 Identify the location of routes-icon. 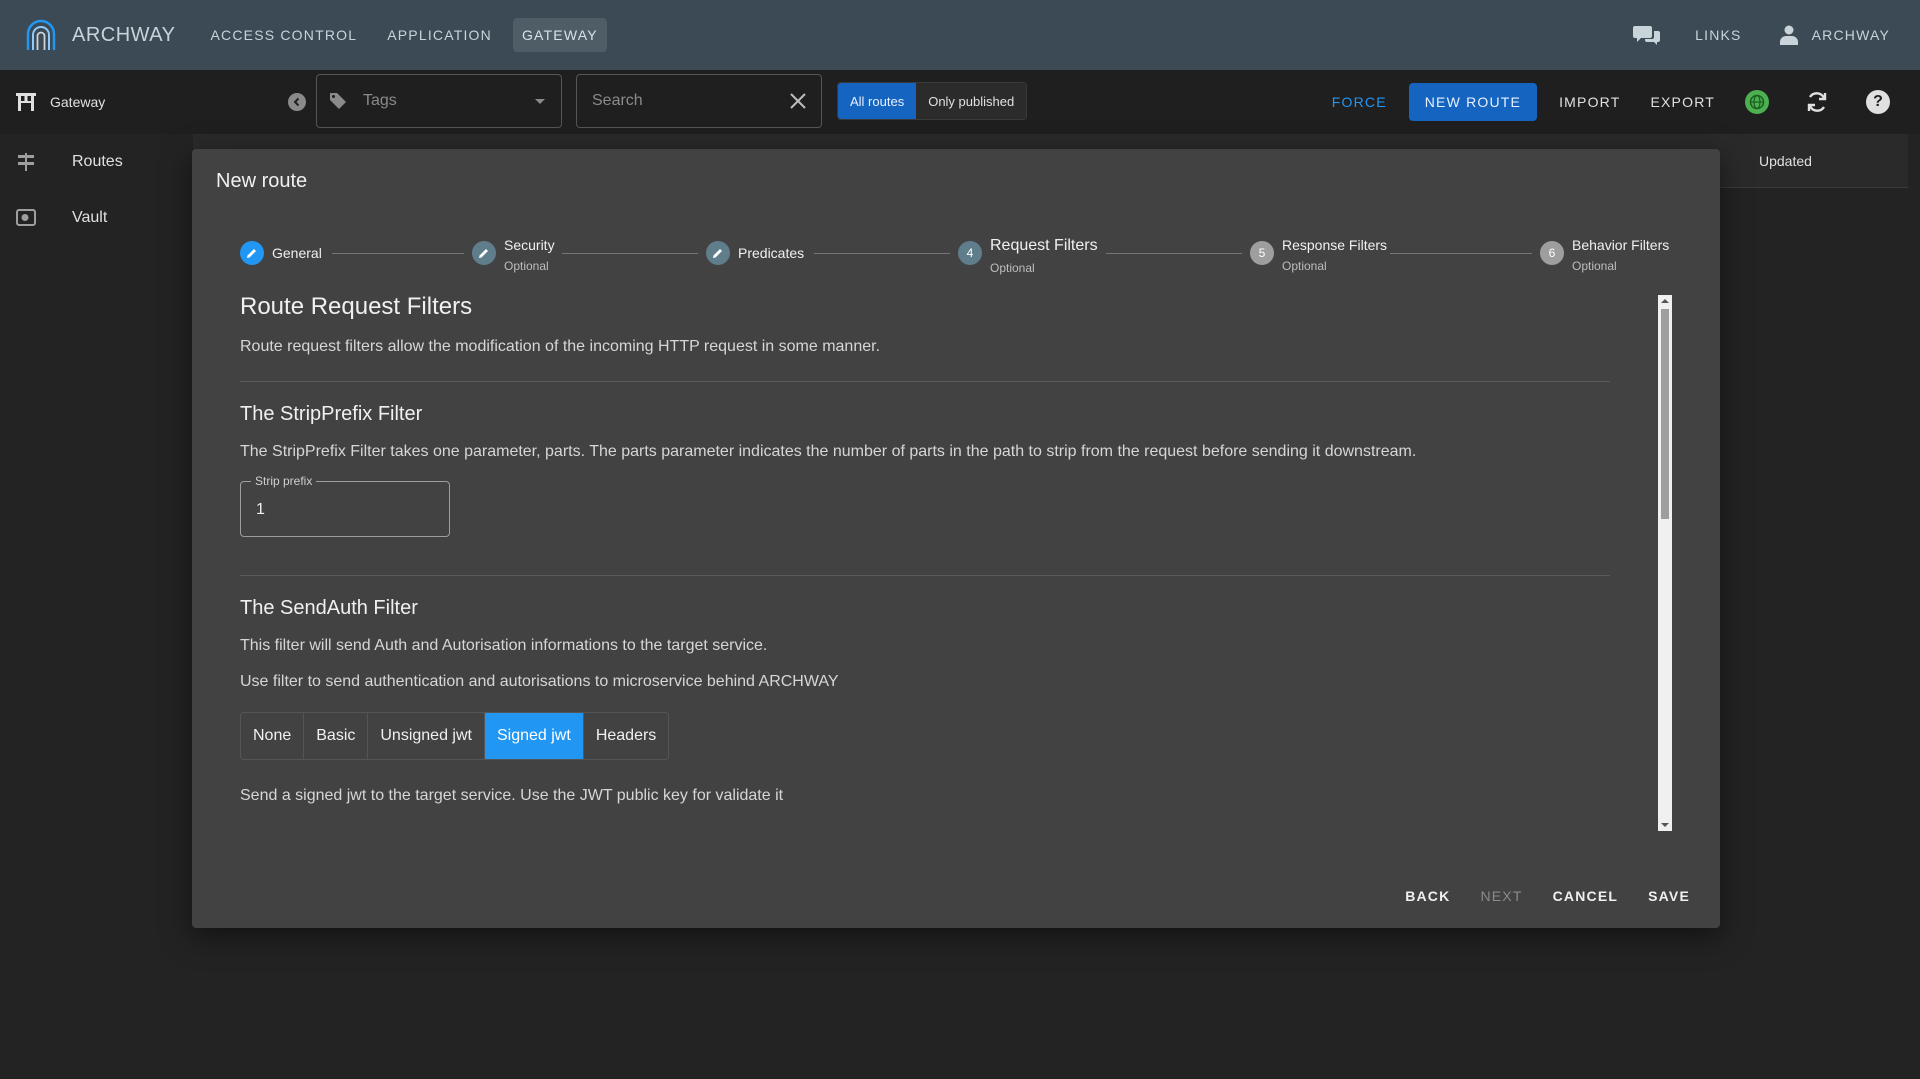
(26, 162).